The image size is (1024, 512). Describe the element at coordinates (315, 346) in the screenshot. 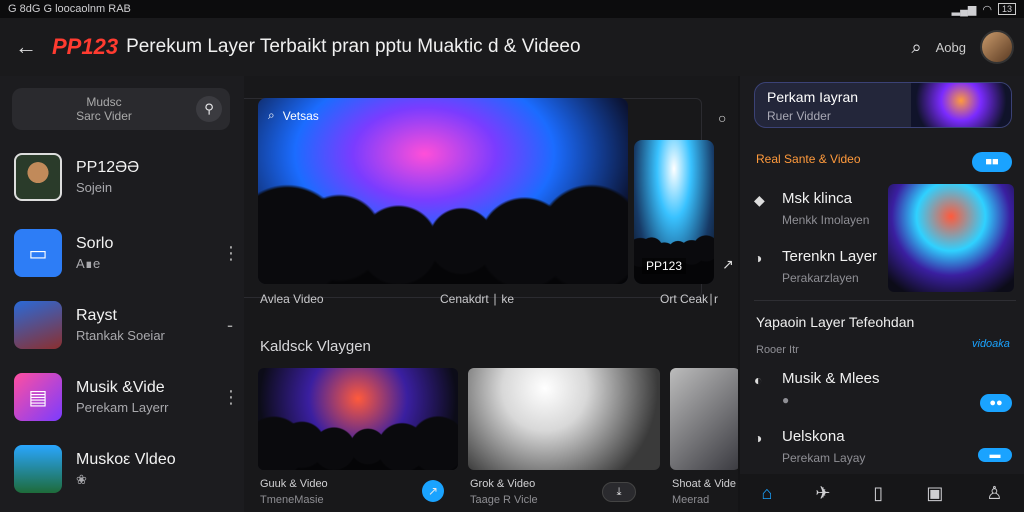

I see `section-title: Kaldsck Vlaygen` at that location.